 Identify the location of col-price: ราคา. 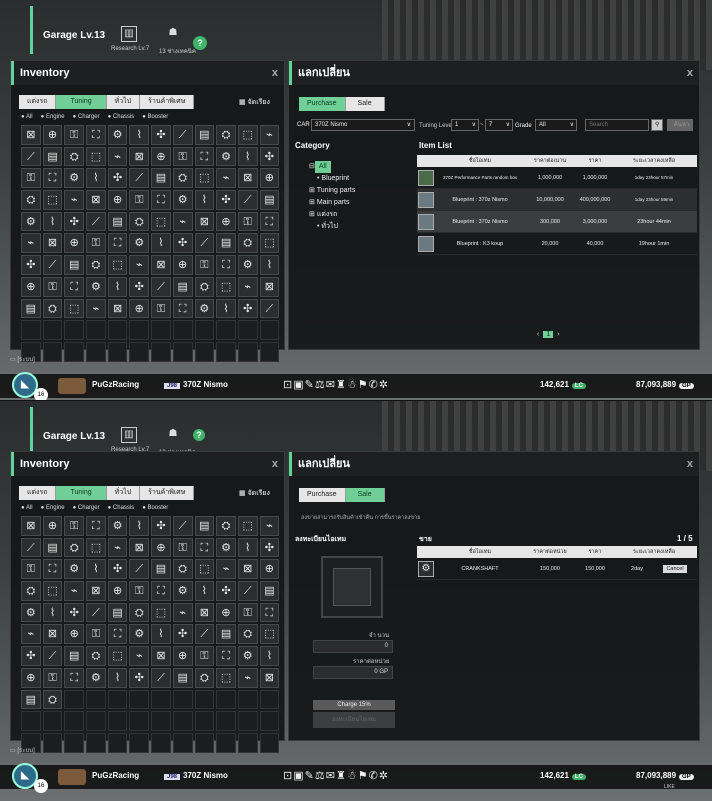
(595, 161).